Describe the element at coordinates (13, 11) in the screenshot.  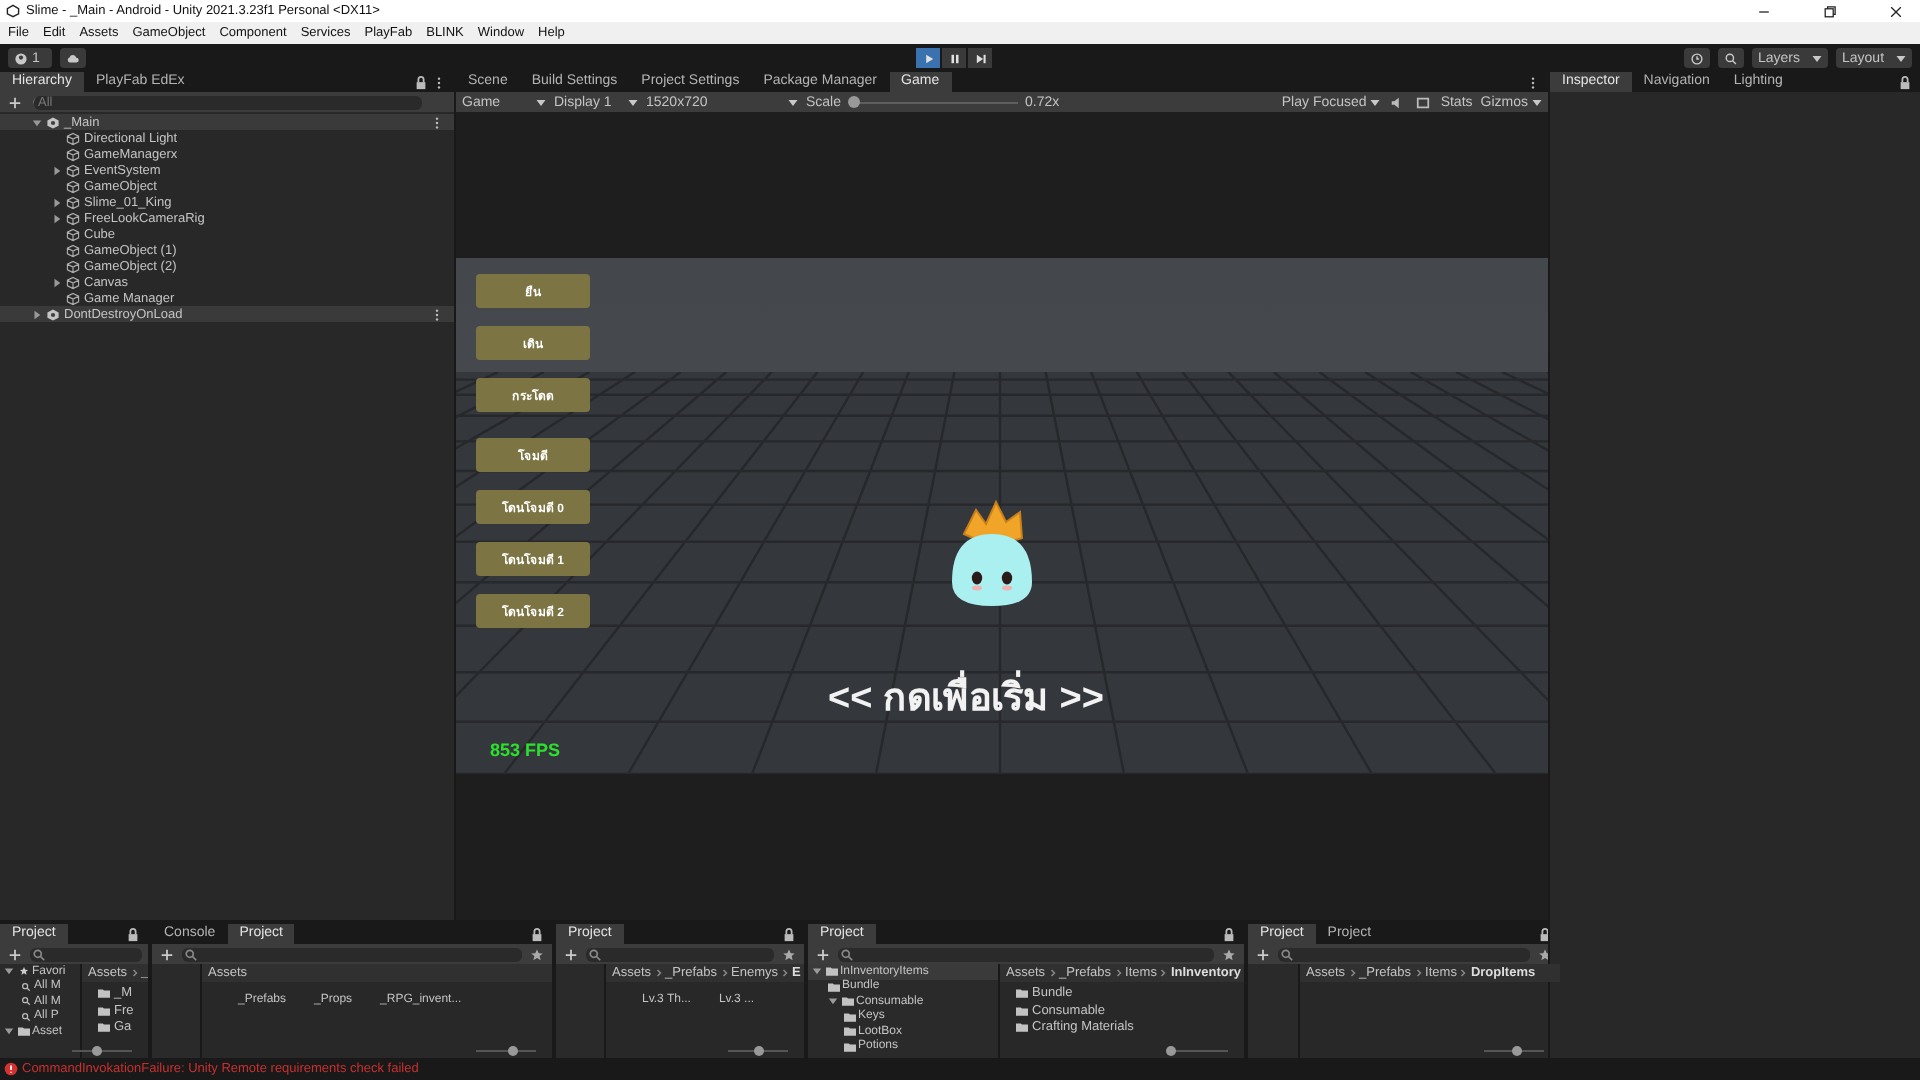
I see `unity-logo-icon` at that location.